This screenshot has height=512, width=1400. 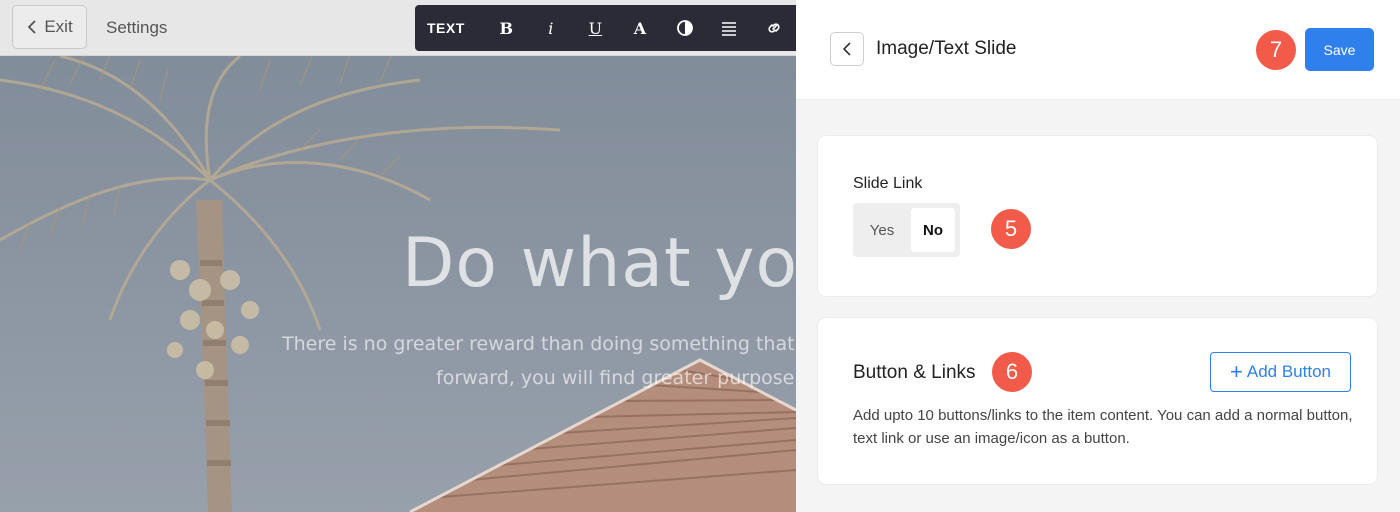 I want to click on step-badge-5: 5, so click(x=1011, y=229).